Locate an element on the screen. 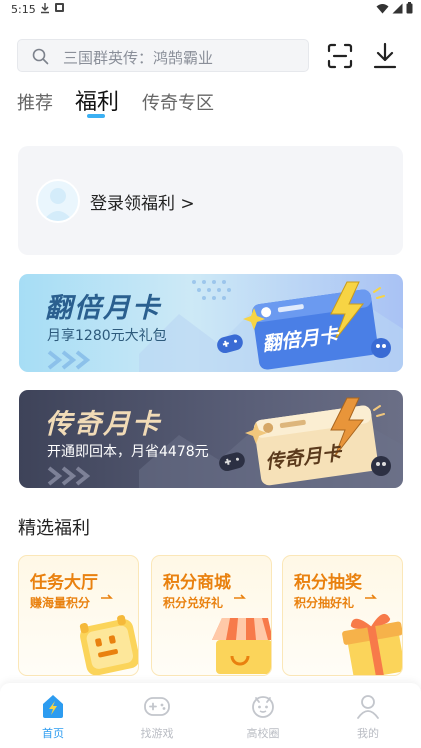  banner-title: 翻倍月卡 is located at coordinates (103, 308).